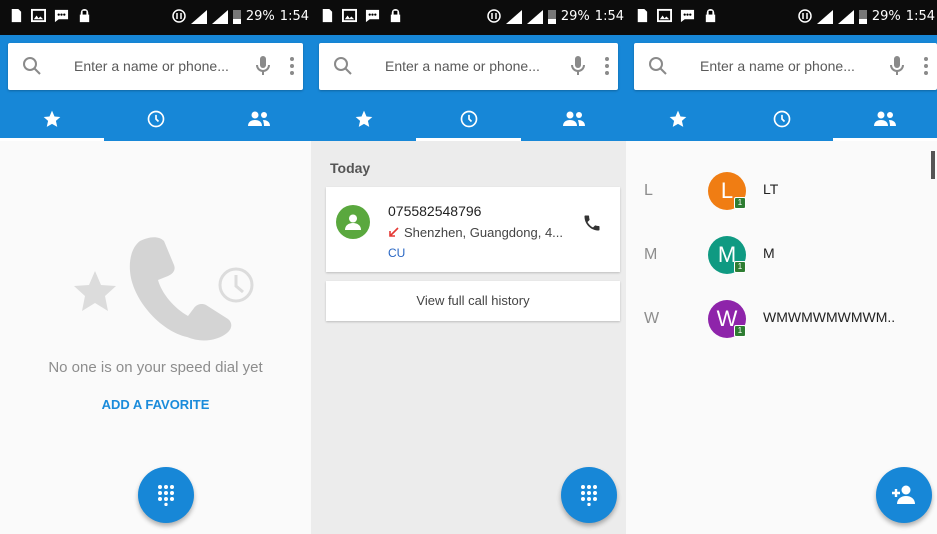  I want to click on contact-row: L L 1 LT, so click(781, 194).